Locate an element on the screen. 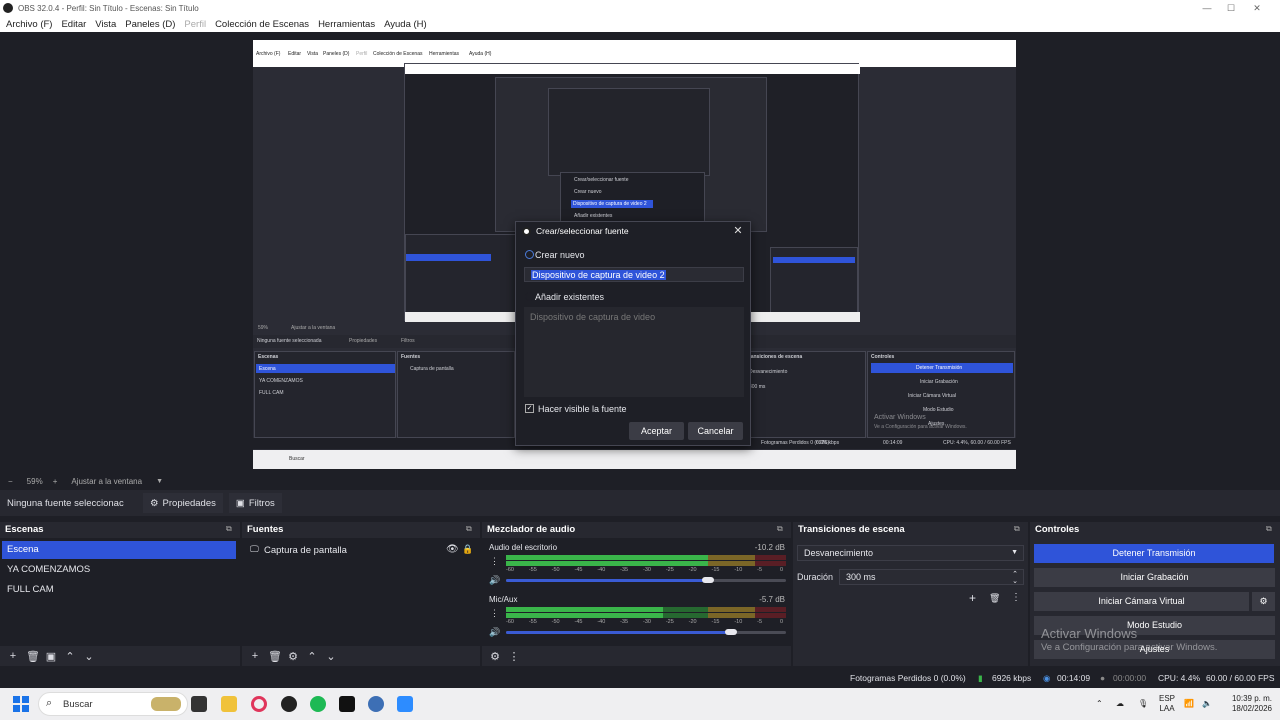  clock: 10:39 p. m. 18/02/2026 is located at coordinates (1247, 704).